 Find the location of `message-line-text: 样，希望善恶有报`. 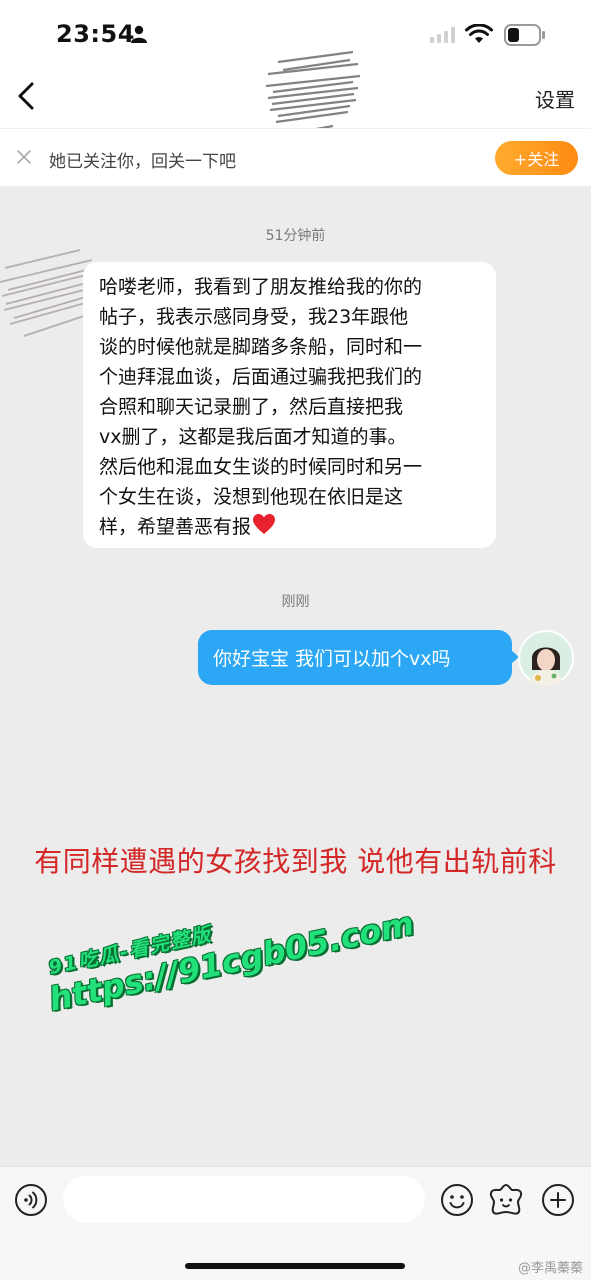

message-line-text: 样，希望善恶有报 is located at coordinates (175, 527).